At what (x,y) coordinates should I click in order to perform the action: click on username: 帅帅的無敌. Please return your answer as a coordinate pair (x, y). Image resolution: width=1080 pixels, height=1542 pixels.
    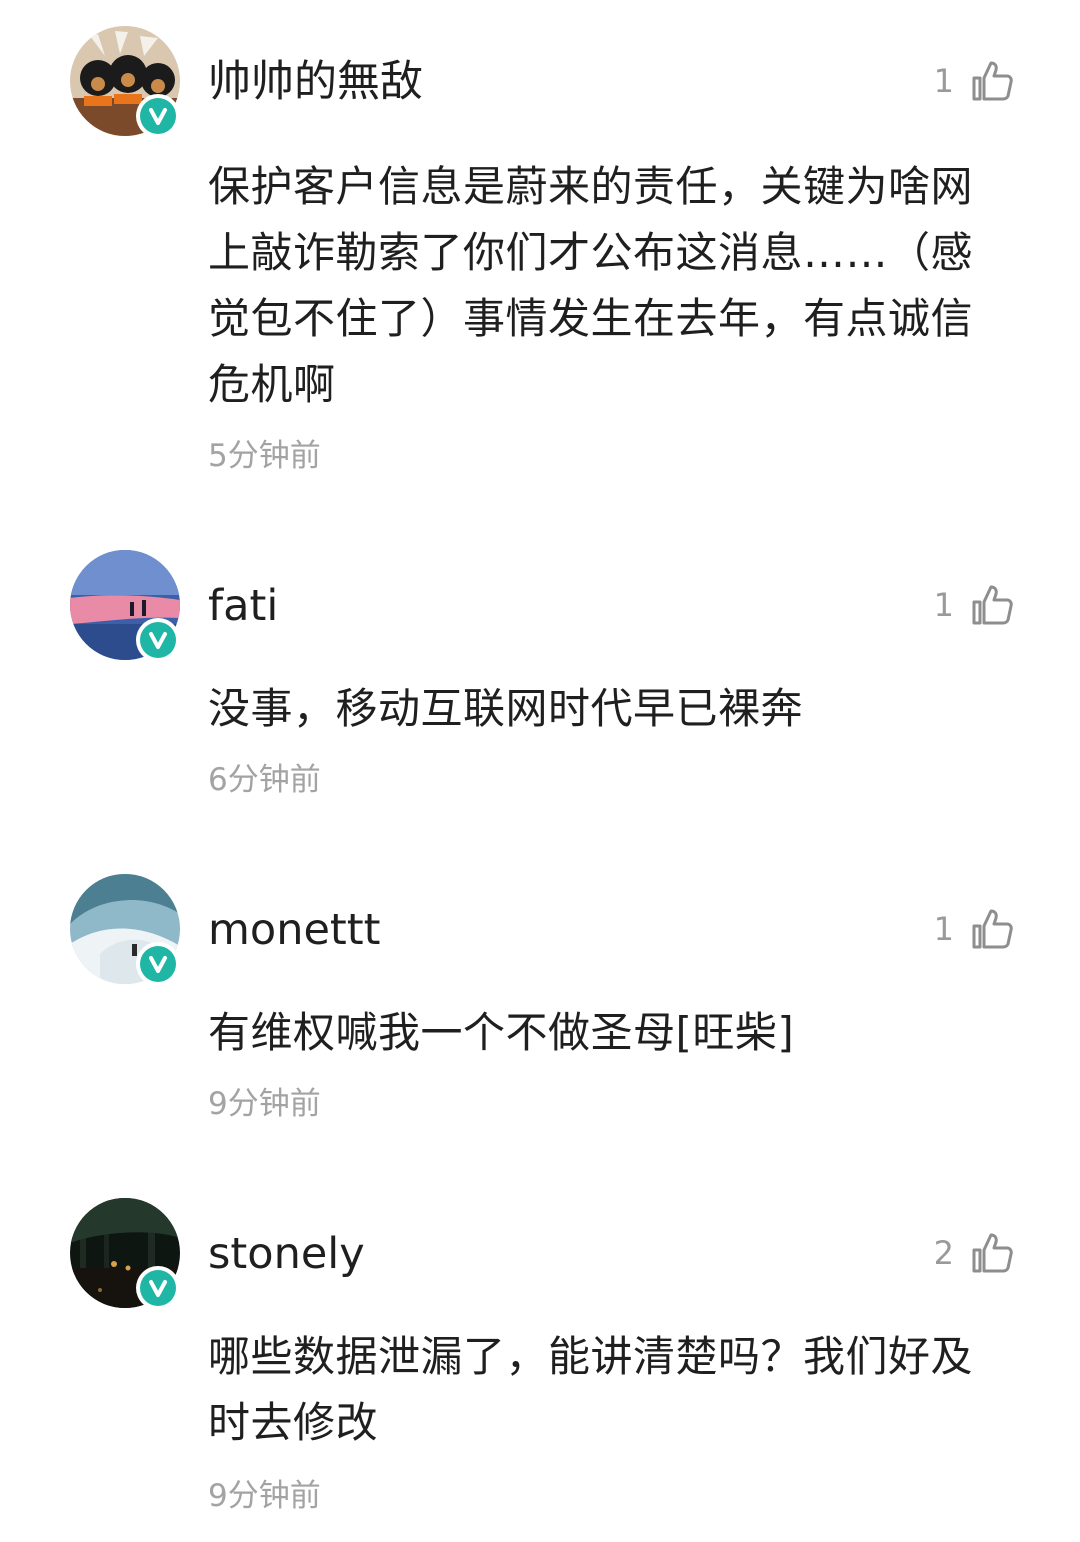
    Looking at the image, I should click on (315, 82).